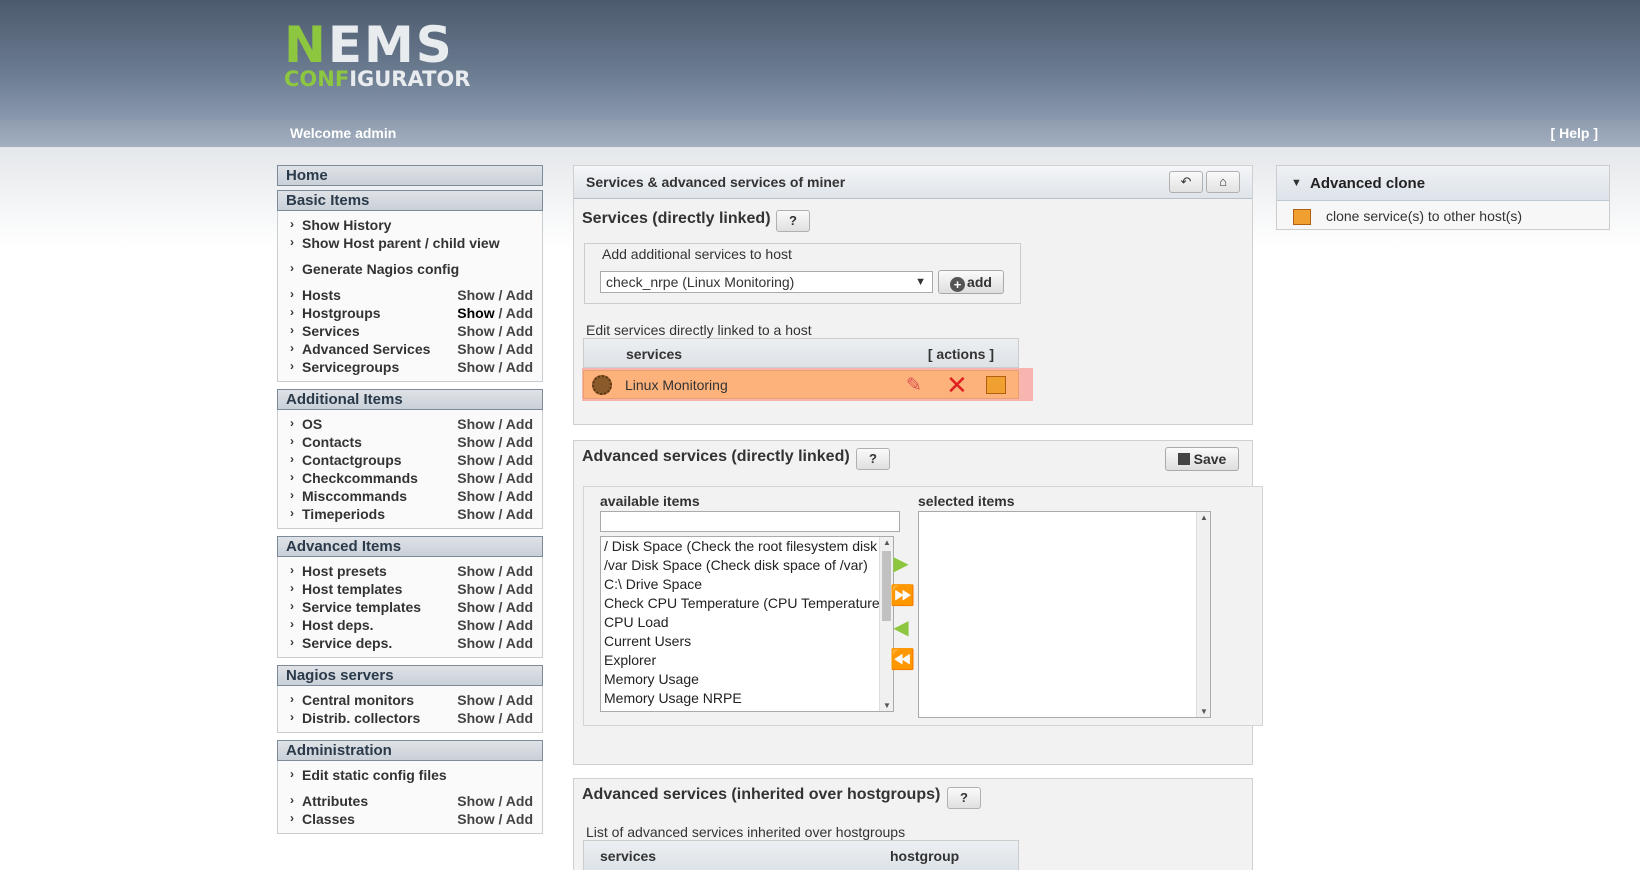 Image resolution: width=1640 pixels, height=870 pixels. What do you see at coordinates (793, 221) in the screenshot?
I see `services-help-button: ?` at bounding box center [793, 221].